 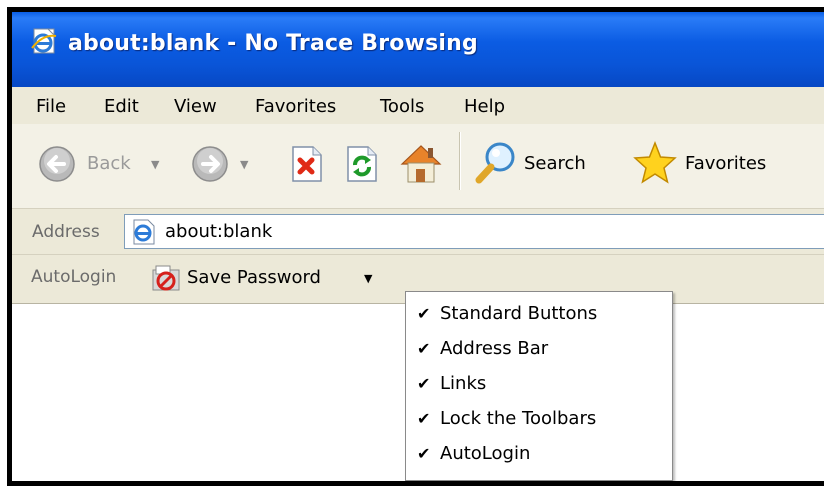 What do you see at coordinates (494, 348) in the screenshot?
I see `menu-item-label: Address Bar` at bounding box center [494, 348].